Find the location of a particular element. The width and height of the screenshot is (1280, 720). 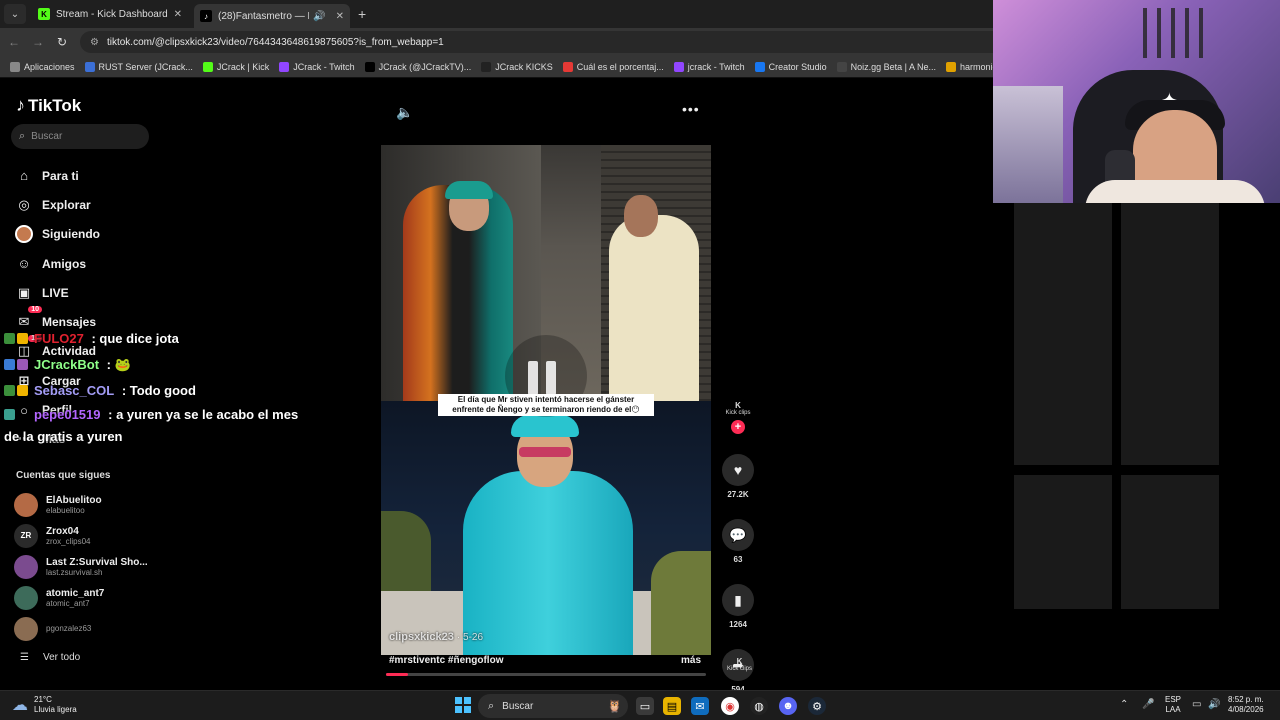

weather-widget: ☁ 21°C Lluvia ligera is located at coordinates (44, 705).